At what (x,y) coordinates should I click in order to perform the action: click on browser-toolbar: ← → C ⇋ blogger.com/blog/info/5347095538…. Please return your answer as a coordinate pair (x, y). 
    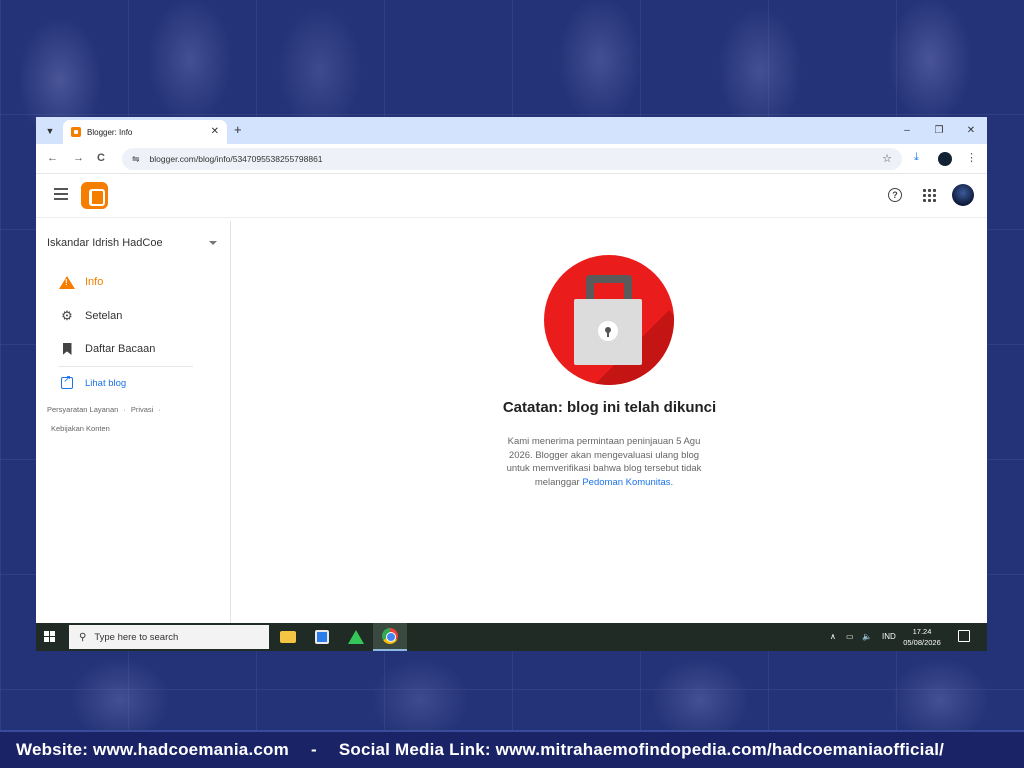
    Looking at the image, I should click on (511, 159).